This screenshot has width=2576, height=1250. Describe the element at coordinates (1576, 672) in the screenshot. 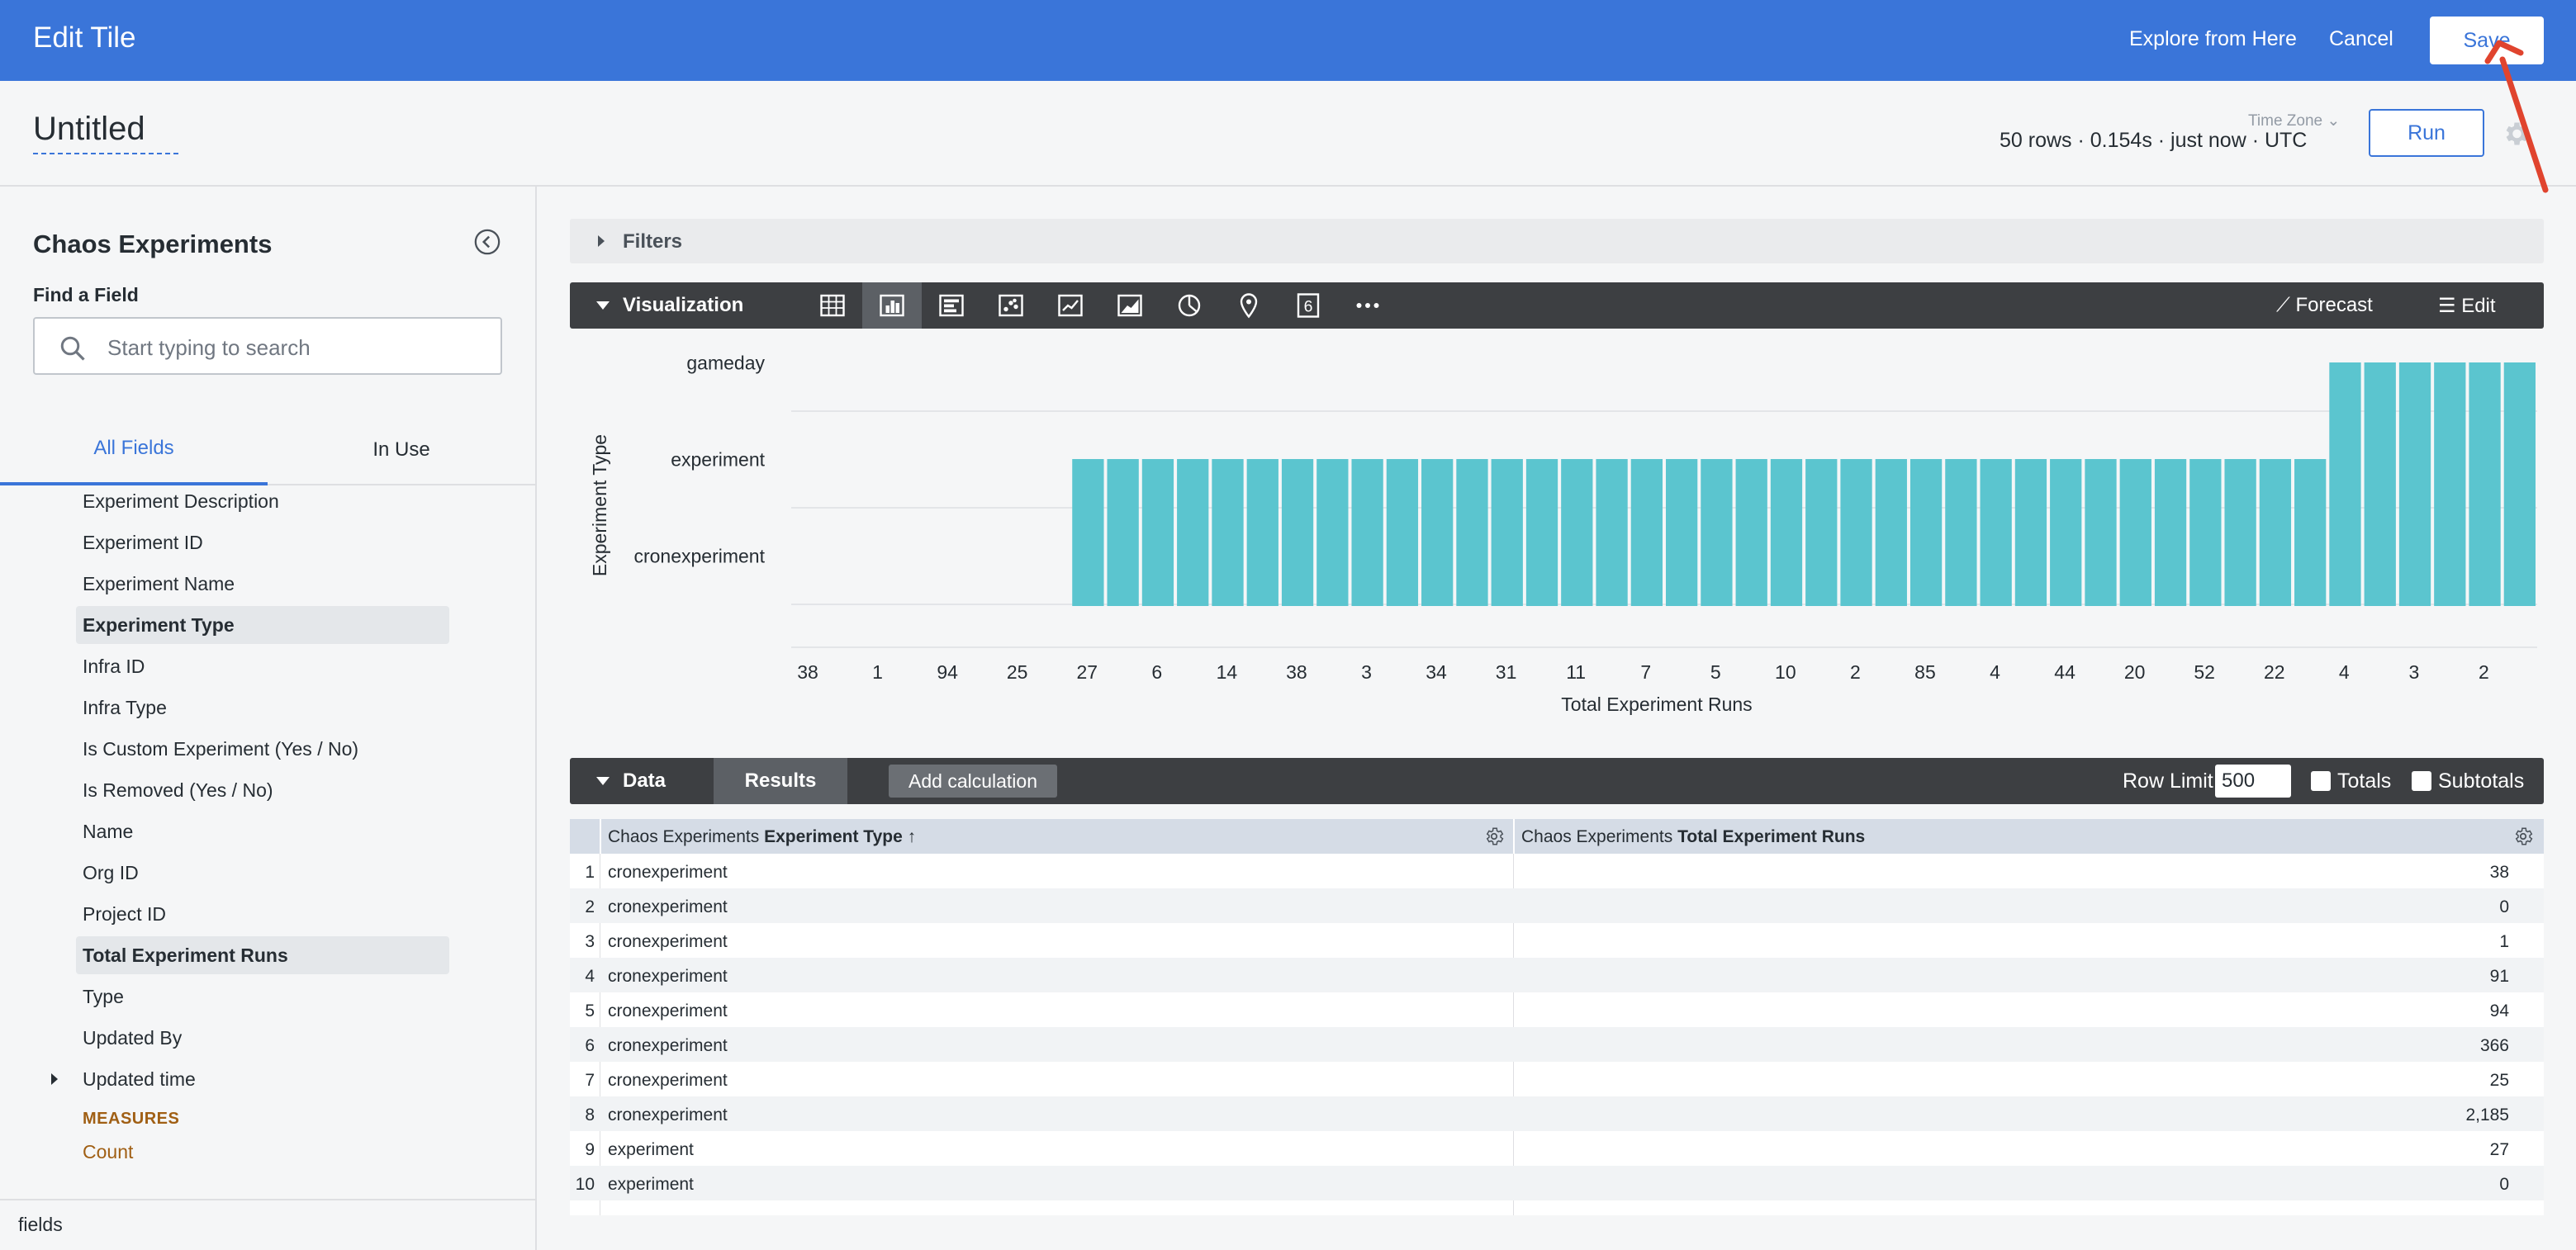

I see `x-tick-label: 11` at that location.